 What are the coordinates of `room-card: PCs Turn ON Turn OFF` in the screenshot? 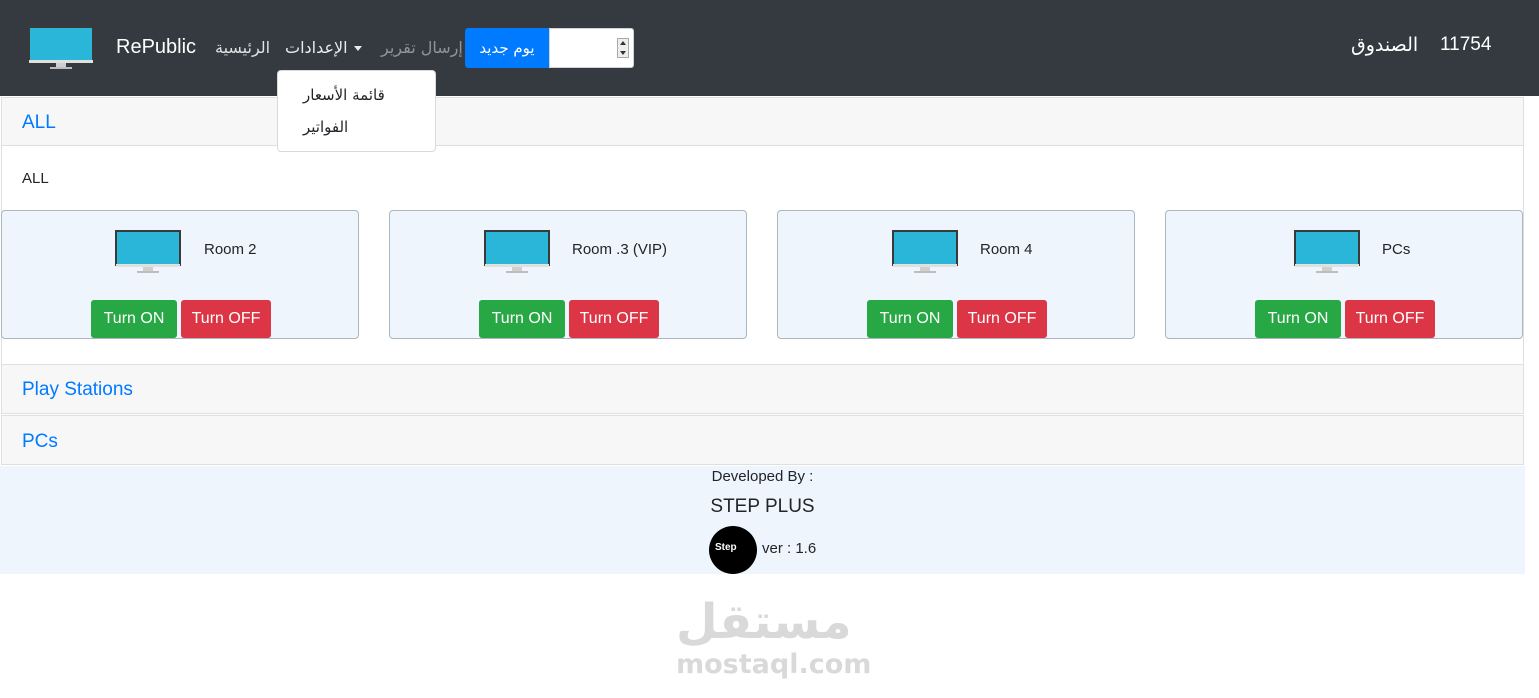 It's located at (1344, 274).